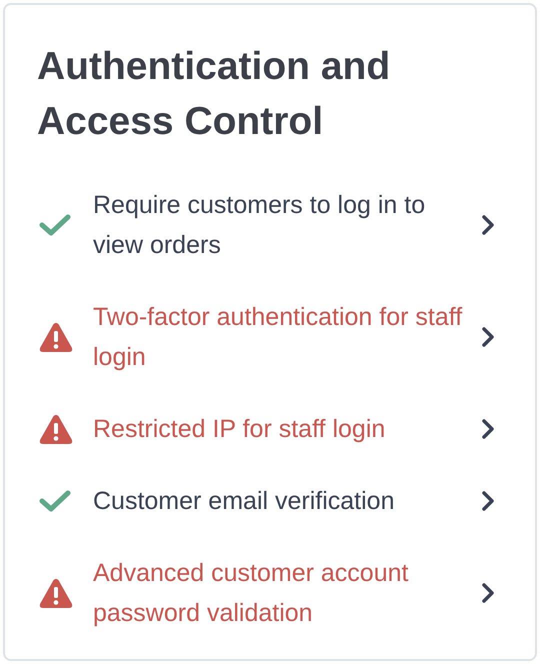  I want to click on settings-row: Advanced customer account password validation, so click(271, 593).